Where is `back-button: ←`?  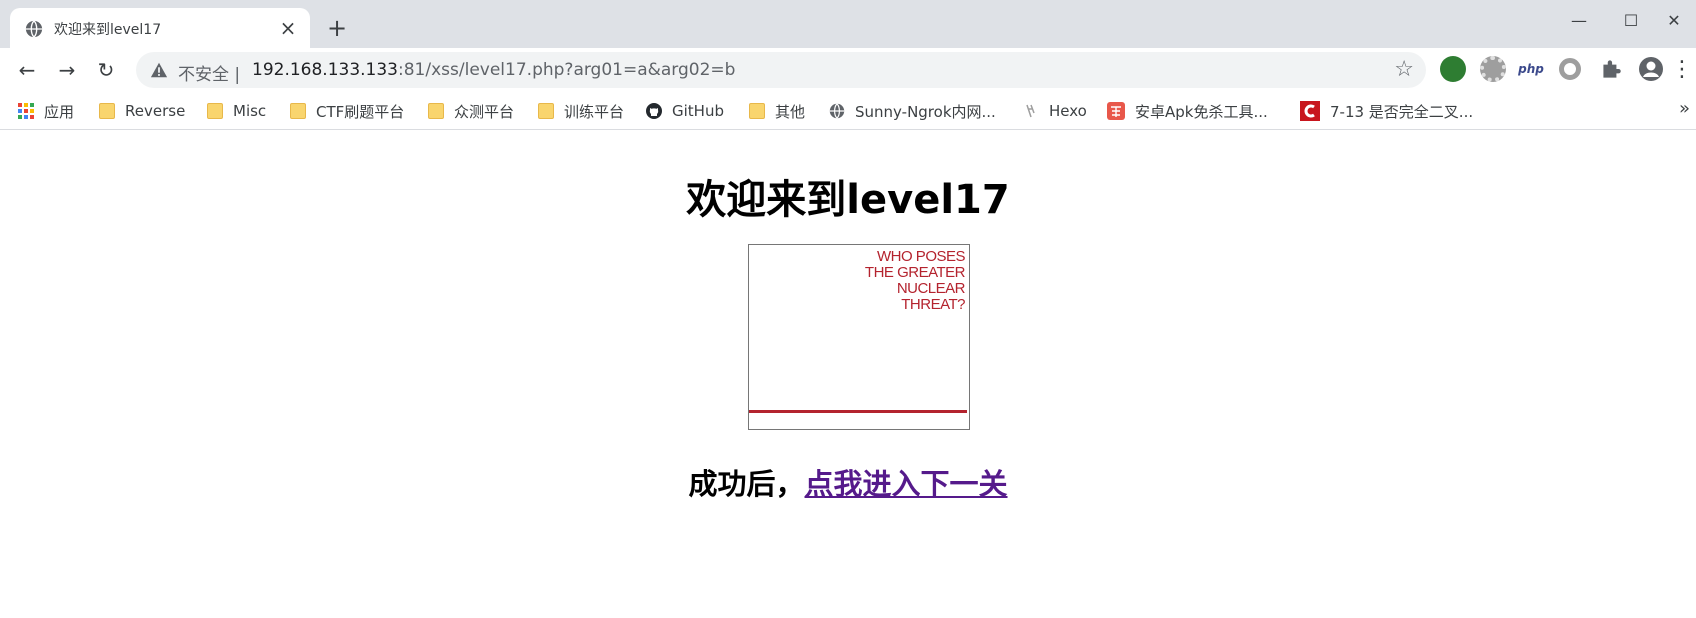 back-button: ← is located at coordinates (27, 70).